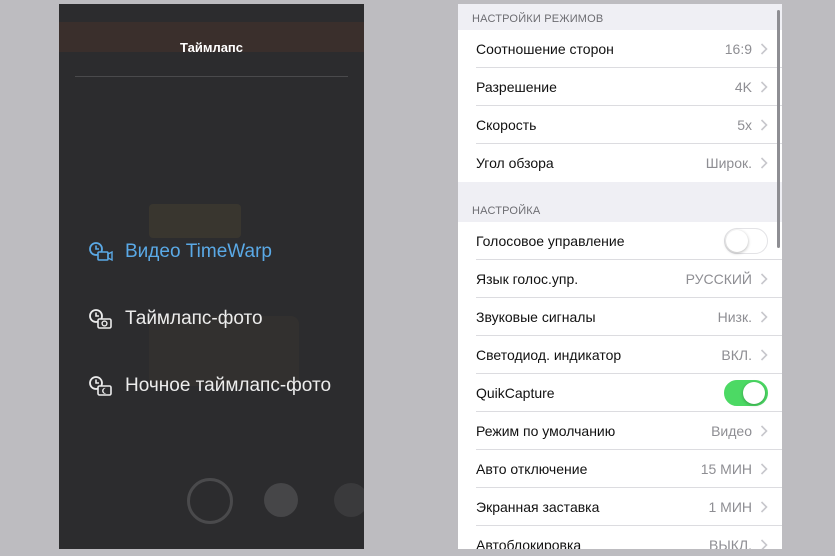 This screenshot has width=835, height=556. I want to click on setting-label: Угол обзора, so click(515, 163).